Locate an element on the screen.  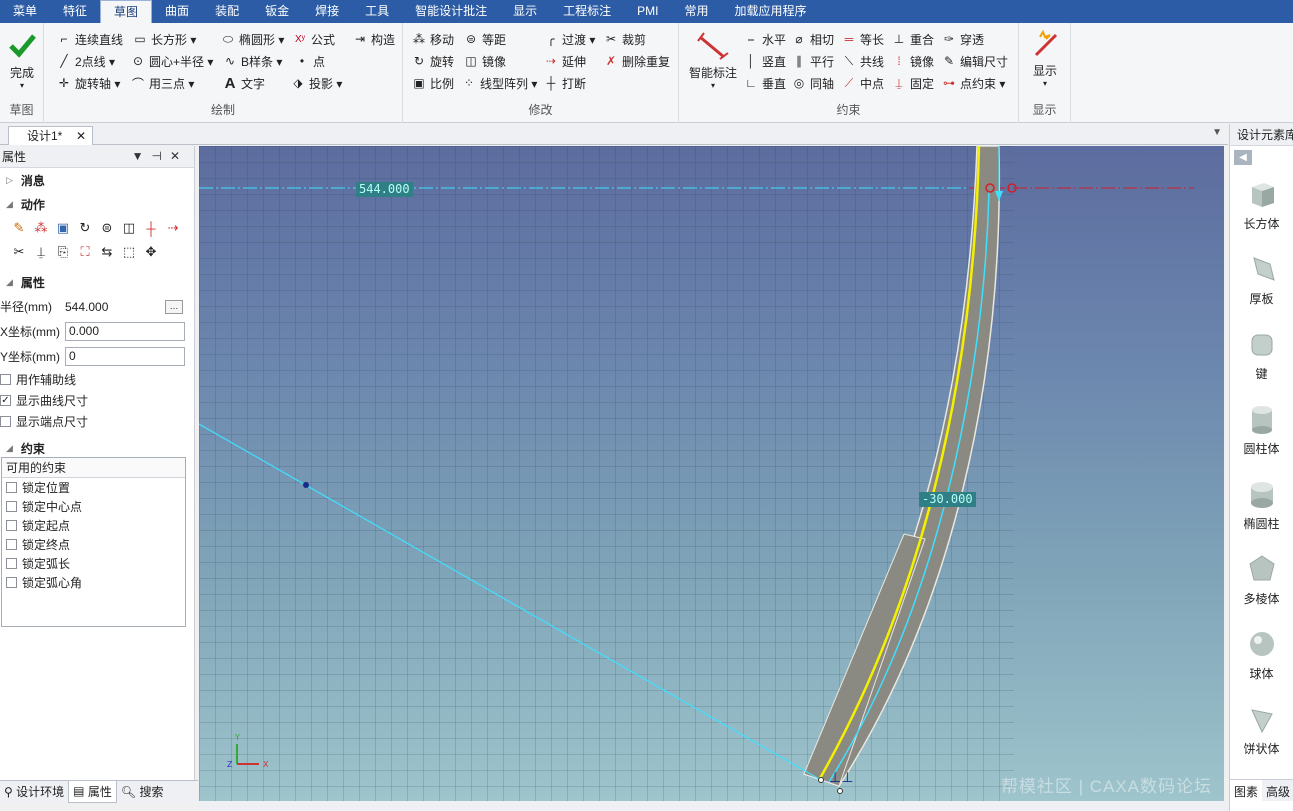
tab-design-environment: ⚲ 设计环境 is located at coordinates (34, 792).